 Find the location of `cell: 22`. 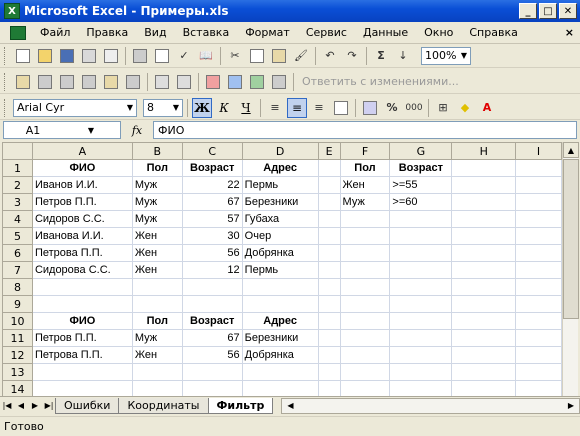

cell: 22 is located at coordinates (212, 185).